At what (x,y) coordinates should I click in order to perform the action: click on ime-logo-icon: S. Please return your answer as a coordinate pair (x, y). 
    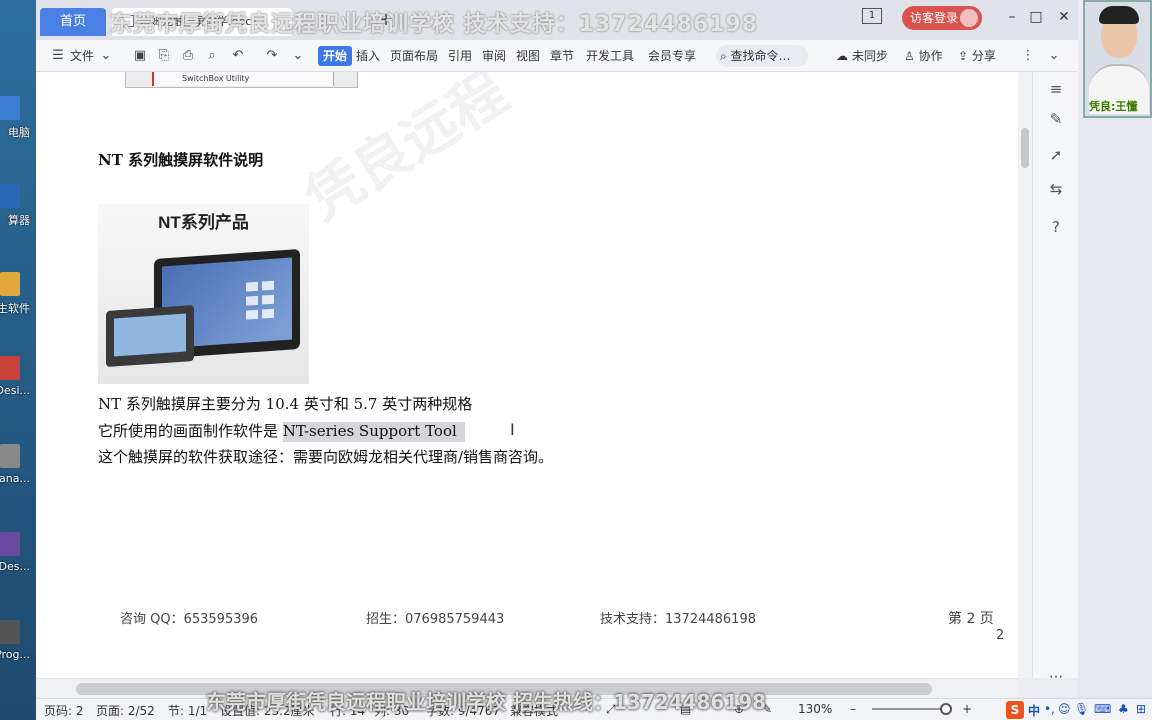
    Looking at the image, I should click on (1015, 710).